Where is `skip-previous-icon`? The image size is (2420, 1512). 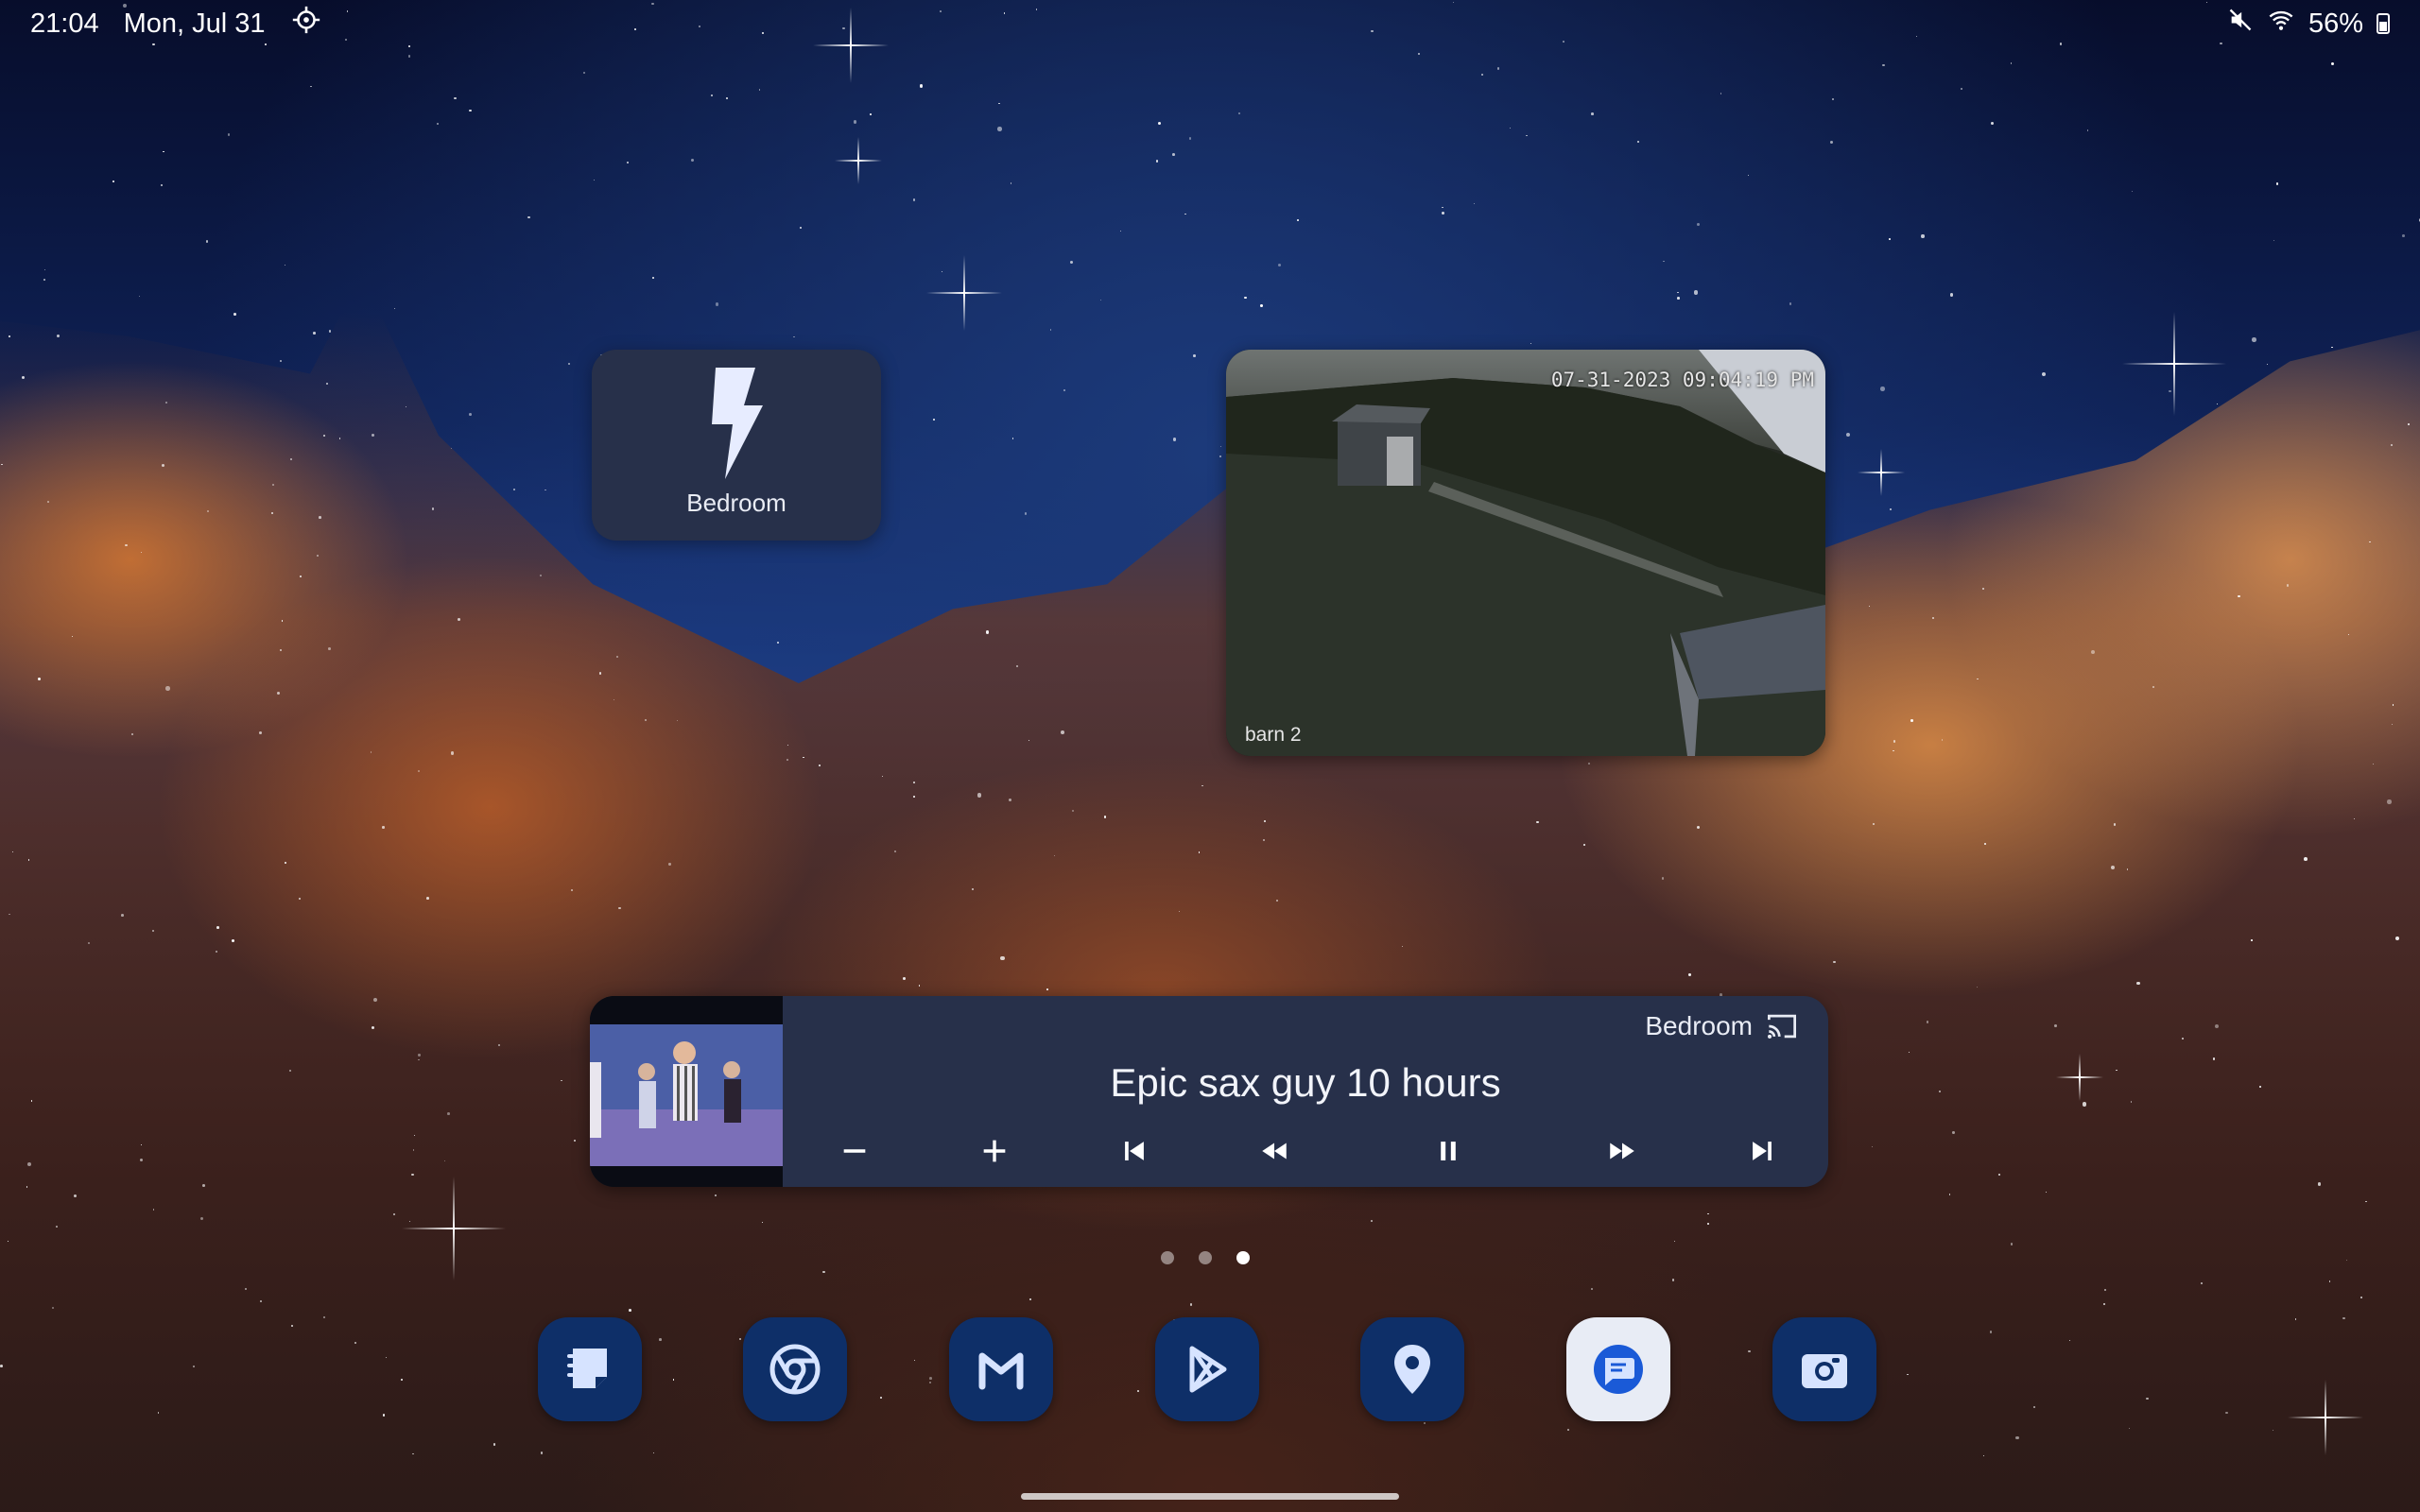 skip-previous-icon is located at coordinates (1134, 1151).